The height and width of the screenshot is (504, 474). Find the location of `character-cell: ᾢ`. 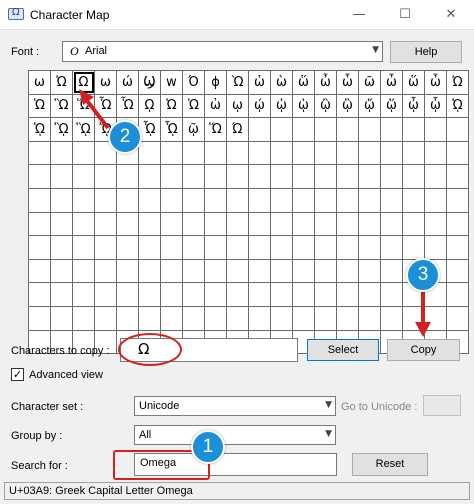

character-cell: ᾢ is located at coordinates (325, 106).